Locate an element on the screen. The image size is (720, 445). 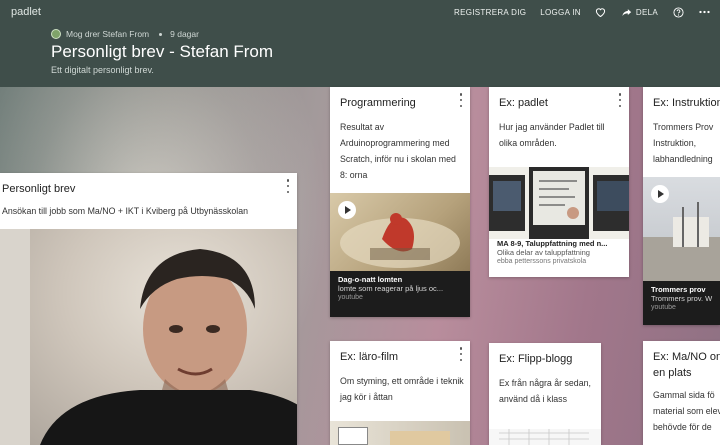
register-button: REGISTRERA DIG is located at coordinates (490, 12).